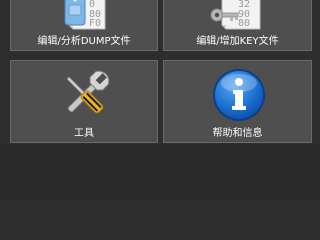 Image resolution: width=320 pixels, height=240 pixels. I want to click on edit-key-file-tile: 32 90 80 编辑/增加KEY文件, so click(237, 25).